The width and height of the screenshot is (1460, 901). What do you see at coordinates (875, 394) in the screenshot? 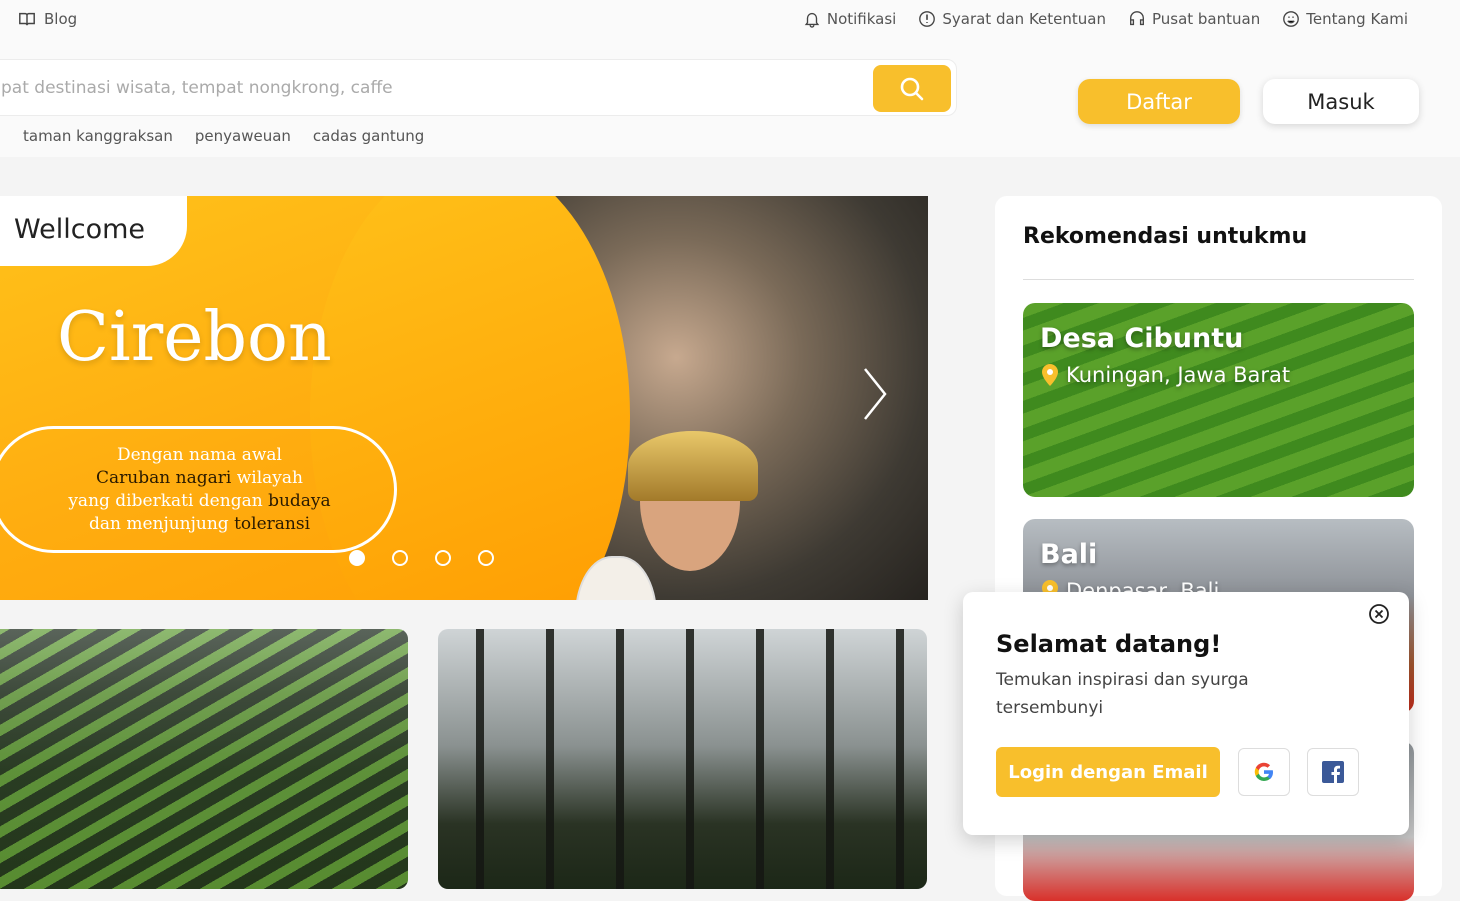
I see `next-slide-arrow-icon` at bounding box center [875, 394].